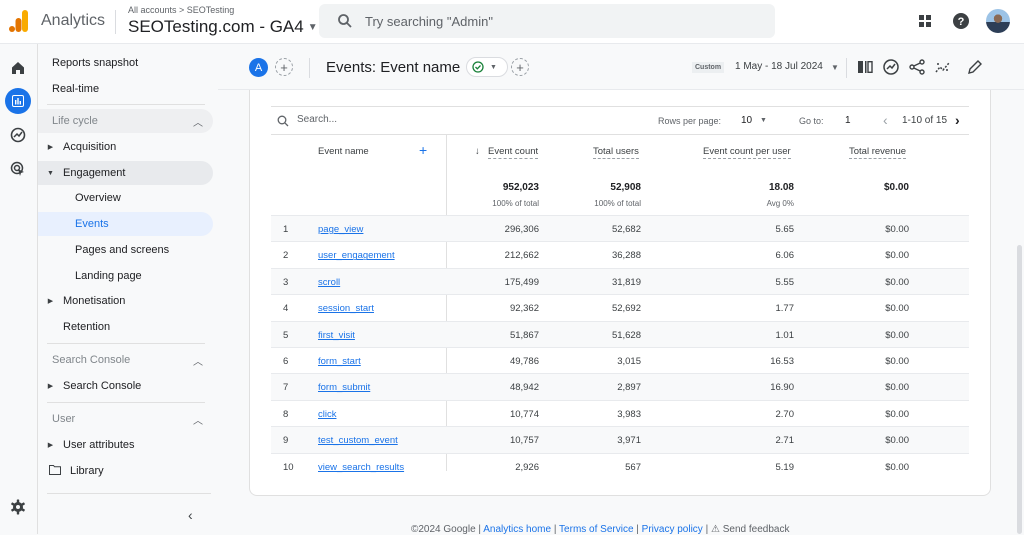 The image size is (1024, 535). Describe the element at coordinates (190, 515) in the screenshot. I see `collapse-sidebar-chevron-left-icon: ‹` at that location.